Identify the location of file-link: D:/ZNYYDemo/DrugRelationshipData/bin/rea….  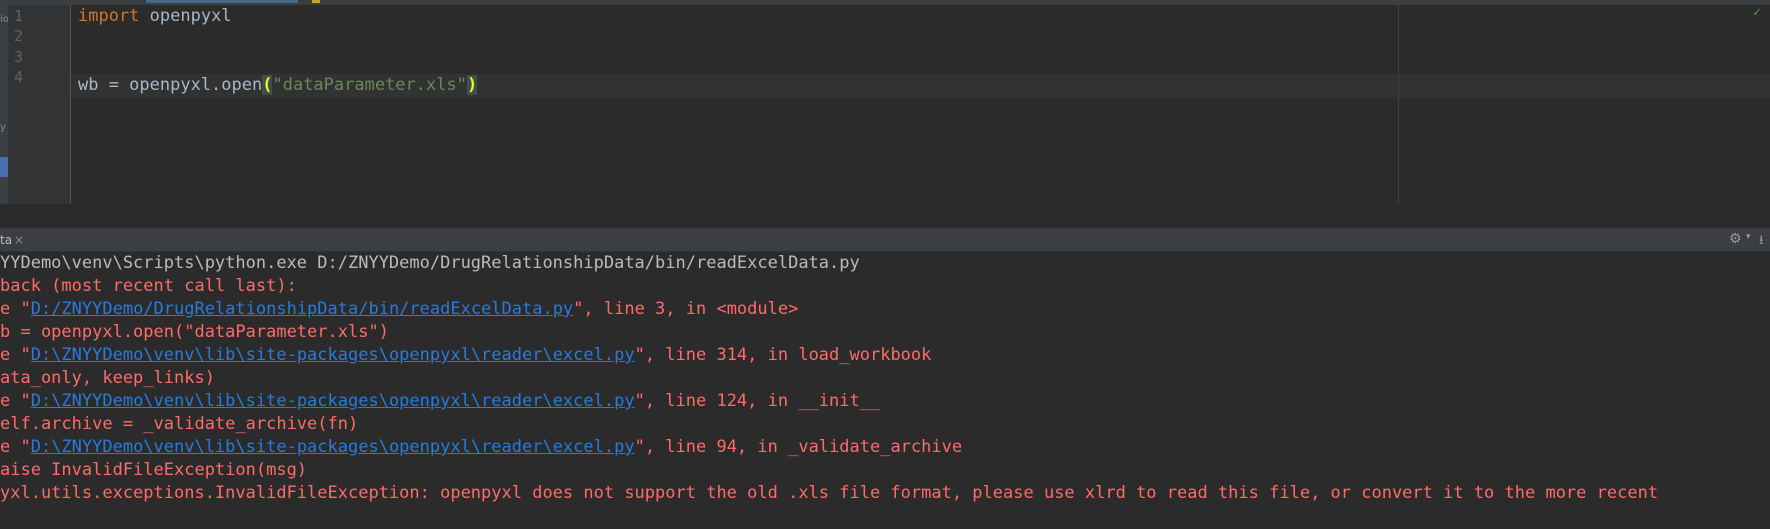
(302, 309).